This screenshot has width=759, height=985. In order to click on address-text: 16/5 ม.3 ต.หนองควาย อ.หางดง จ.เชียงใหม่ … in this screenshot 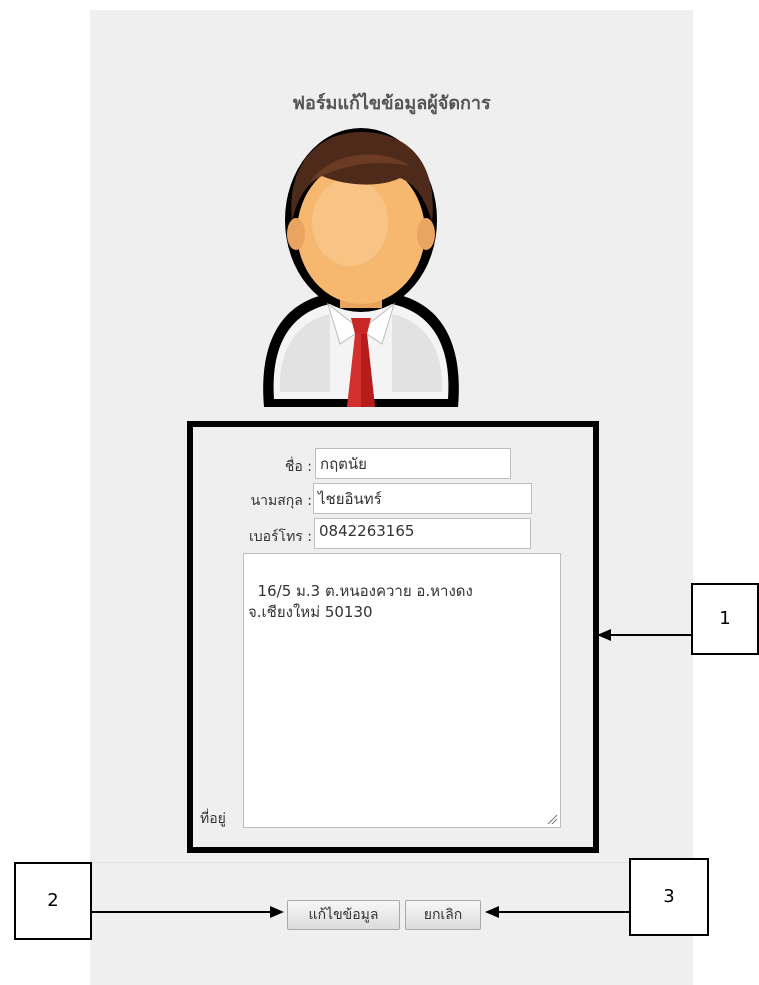, I will do `click(360, 601)`.